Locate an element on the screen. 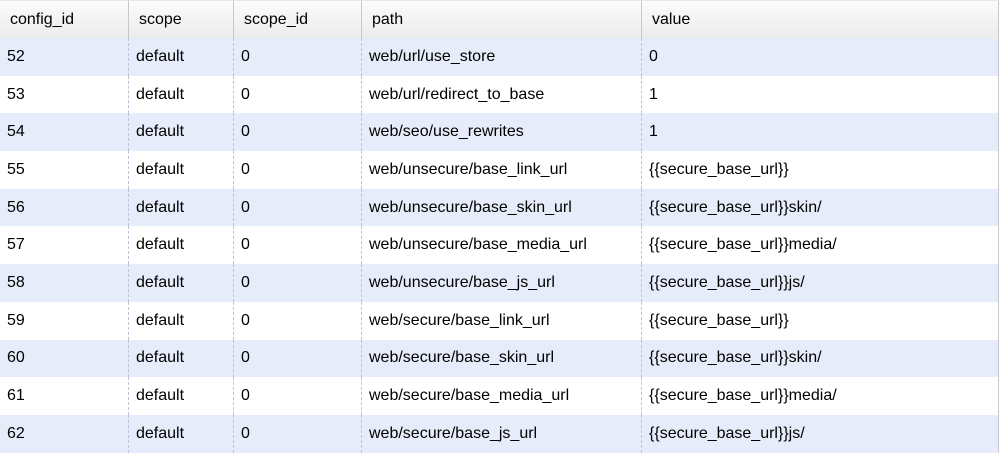  table-row: 53 default 0 web/url/redirect_to_base 1 is located at coordinates (499, 94).